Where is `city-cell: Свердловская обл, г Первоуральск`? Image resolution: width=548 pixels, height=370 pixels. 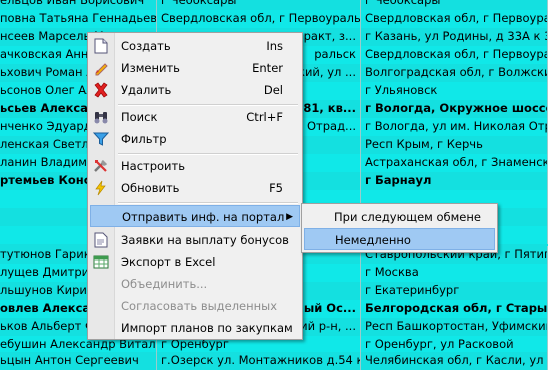
city-cell: Свердловская обл, г Первоуральск is located at coordinates (259, 19).